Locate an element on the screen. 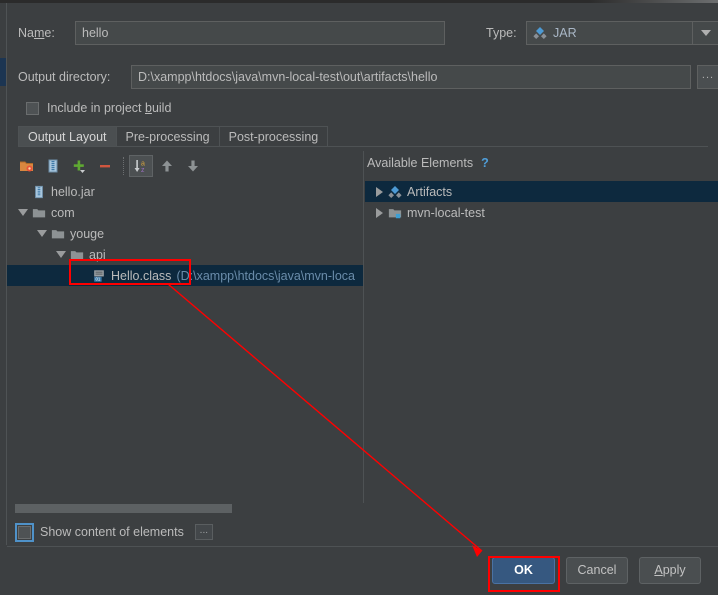 The height and width of the screenshot is (595, 718). add-archive-icon is located at coordinates (53, 166).